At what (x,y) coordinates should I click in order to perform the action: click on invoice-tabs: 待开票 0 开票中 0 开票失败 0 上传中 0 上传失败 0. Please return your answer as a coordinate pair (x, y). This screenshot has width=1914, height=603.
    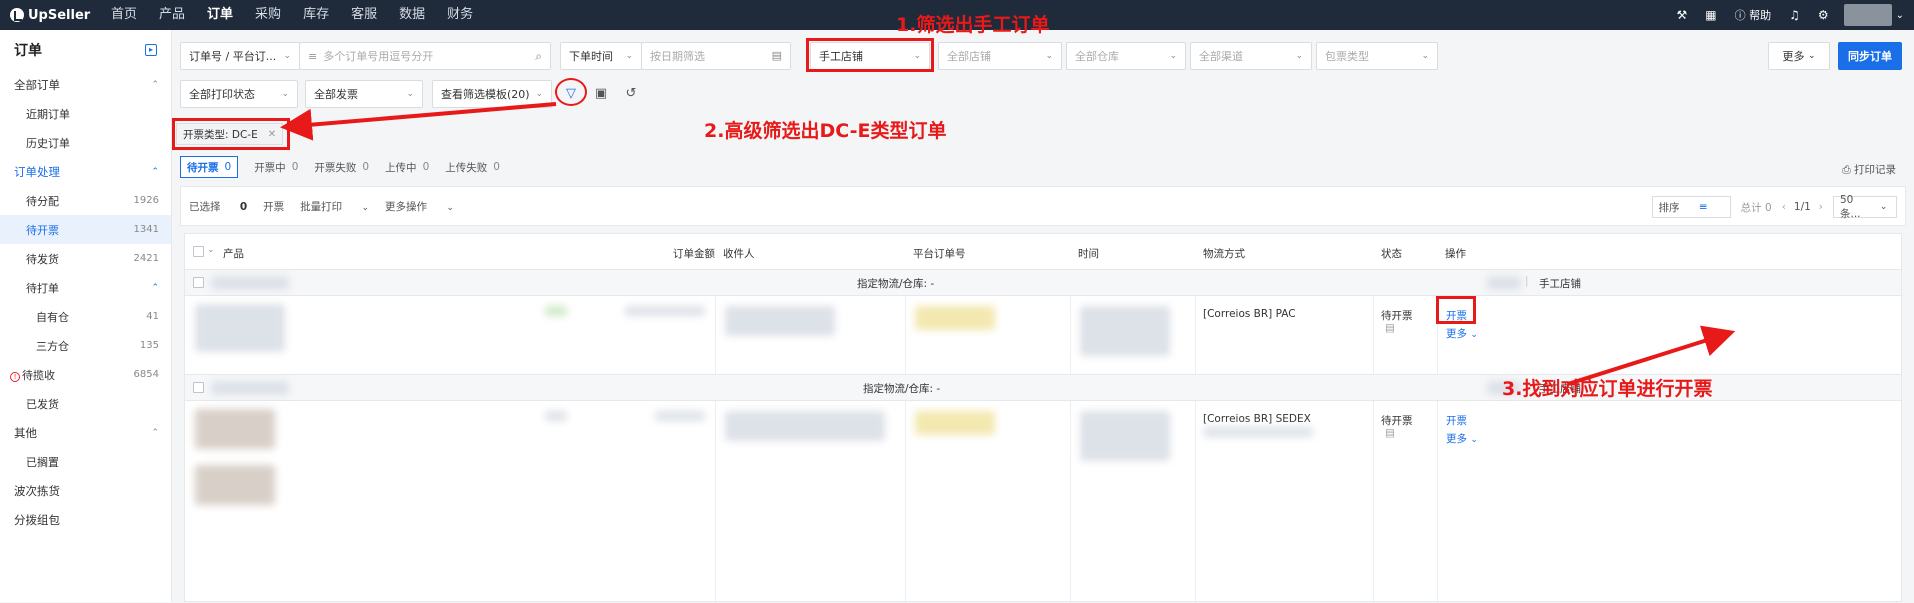
    Looking at the image, I should click on (348, 167).